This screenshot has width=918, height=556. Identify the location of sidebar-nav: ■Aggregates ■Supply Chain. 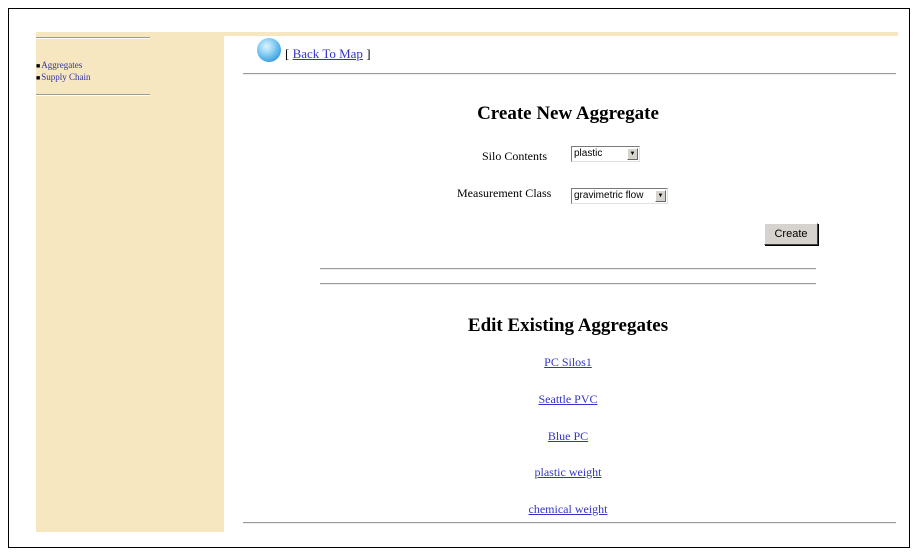
(63, 72).